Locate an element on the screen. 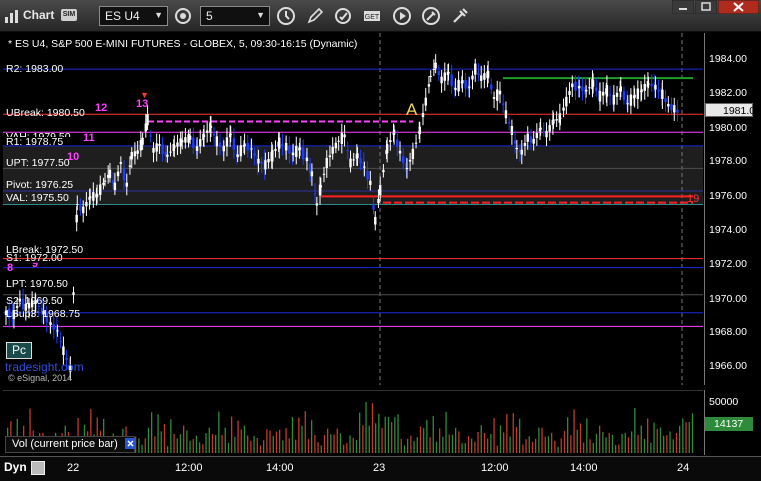 This screenshot has height=481, width=761. pc-button: Pc is located at coordinates (19, 350).